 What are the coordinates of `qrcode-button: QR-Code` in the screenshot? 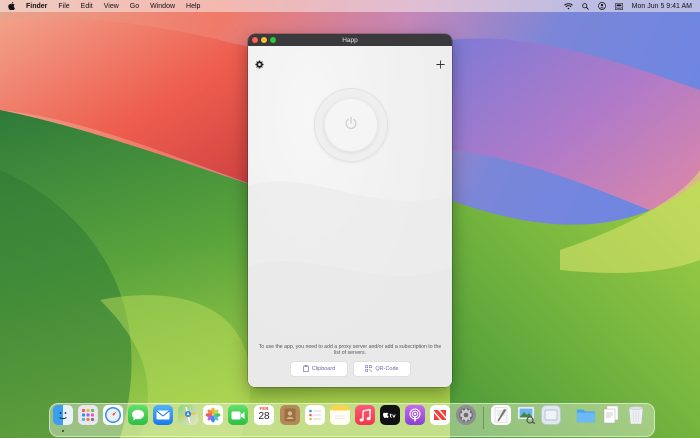 It's located at (382, 369).